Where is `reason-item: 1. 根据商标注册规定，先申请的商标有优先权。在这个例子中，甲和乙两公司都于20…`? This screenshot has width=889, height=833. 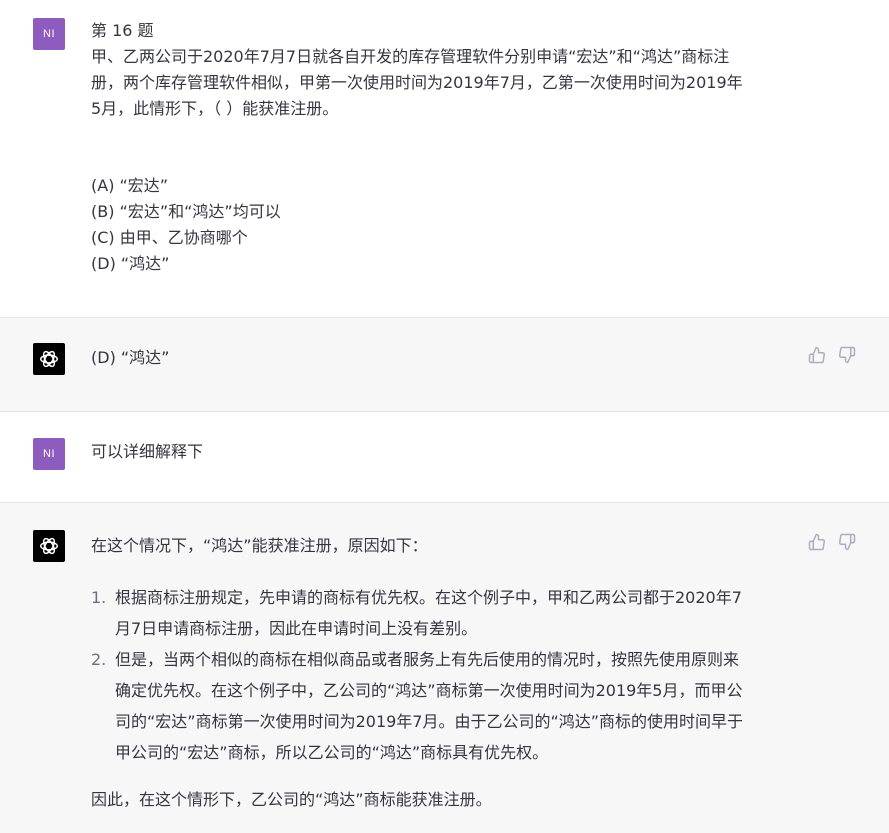 reason-item: 1. 根据商标注册规定，先申请的商标有优先权。在这个例子中，甲和乙两公司都于20… is located at coordinates (417, 613).